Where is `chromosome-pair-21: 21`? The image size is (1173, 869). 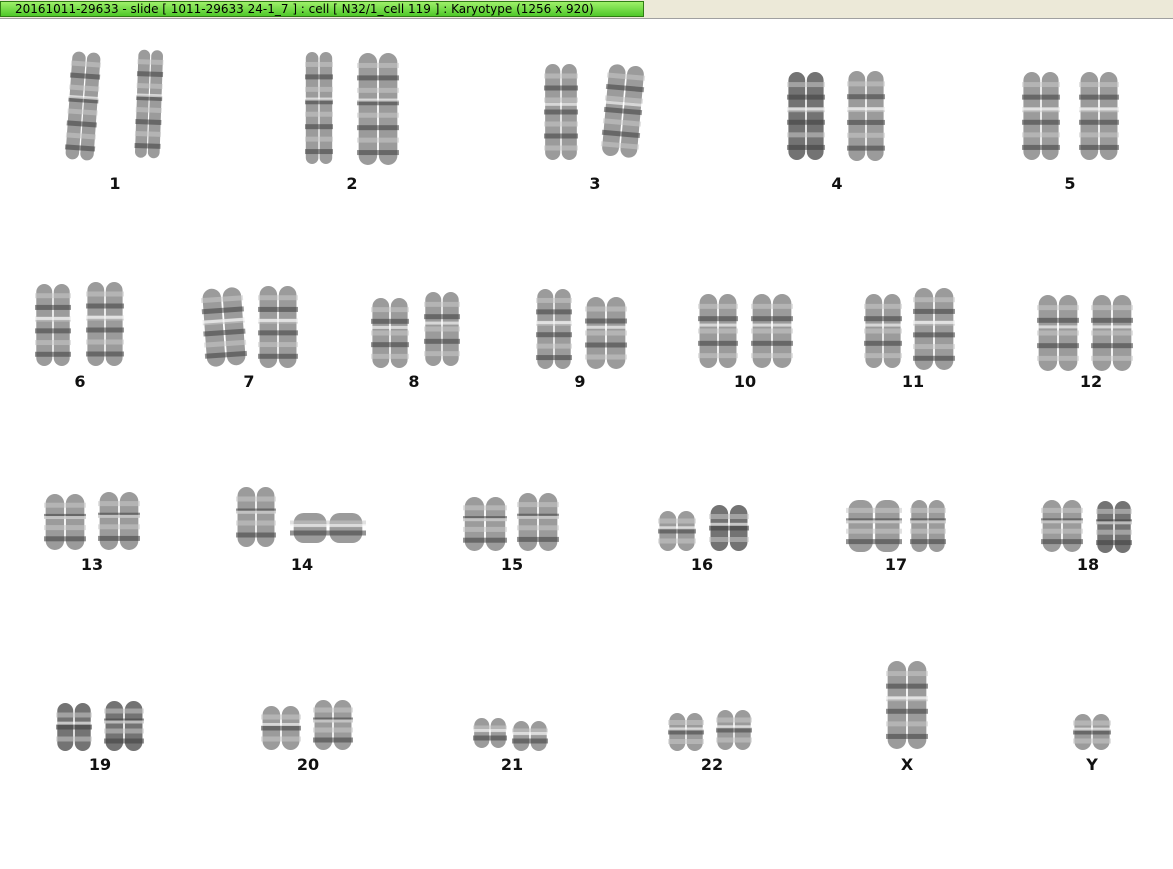 chromosome-pair-21: 21 is located at coordinates (512, 735).